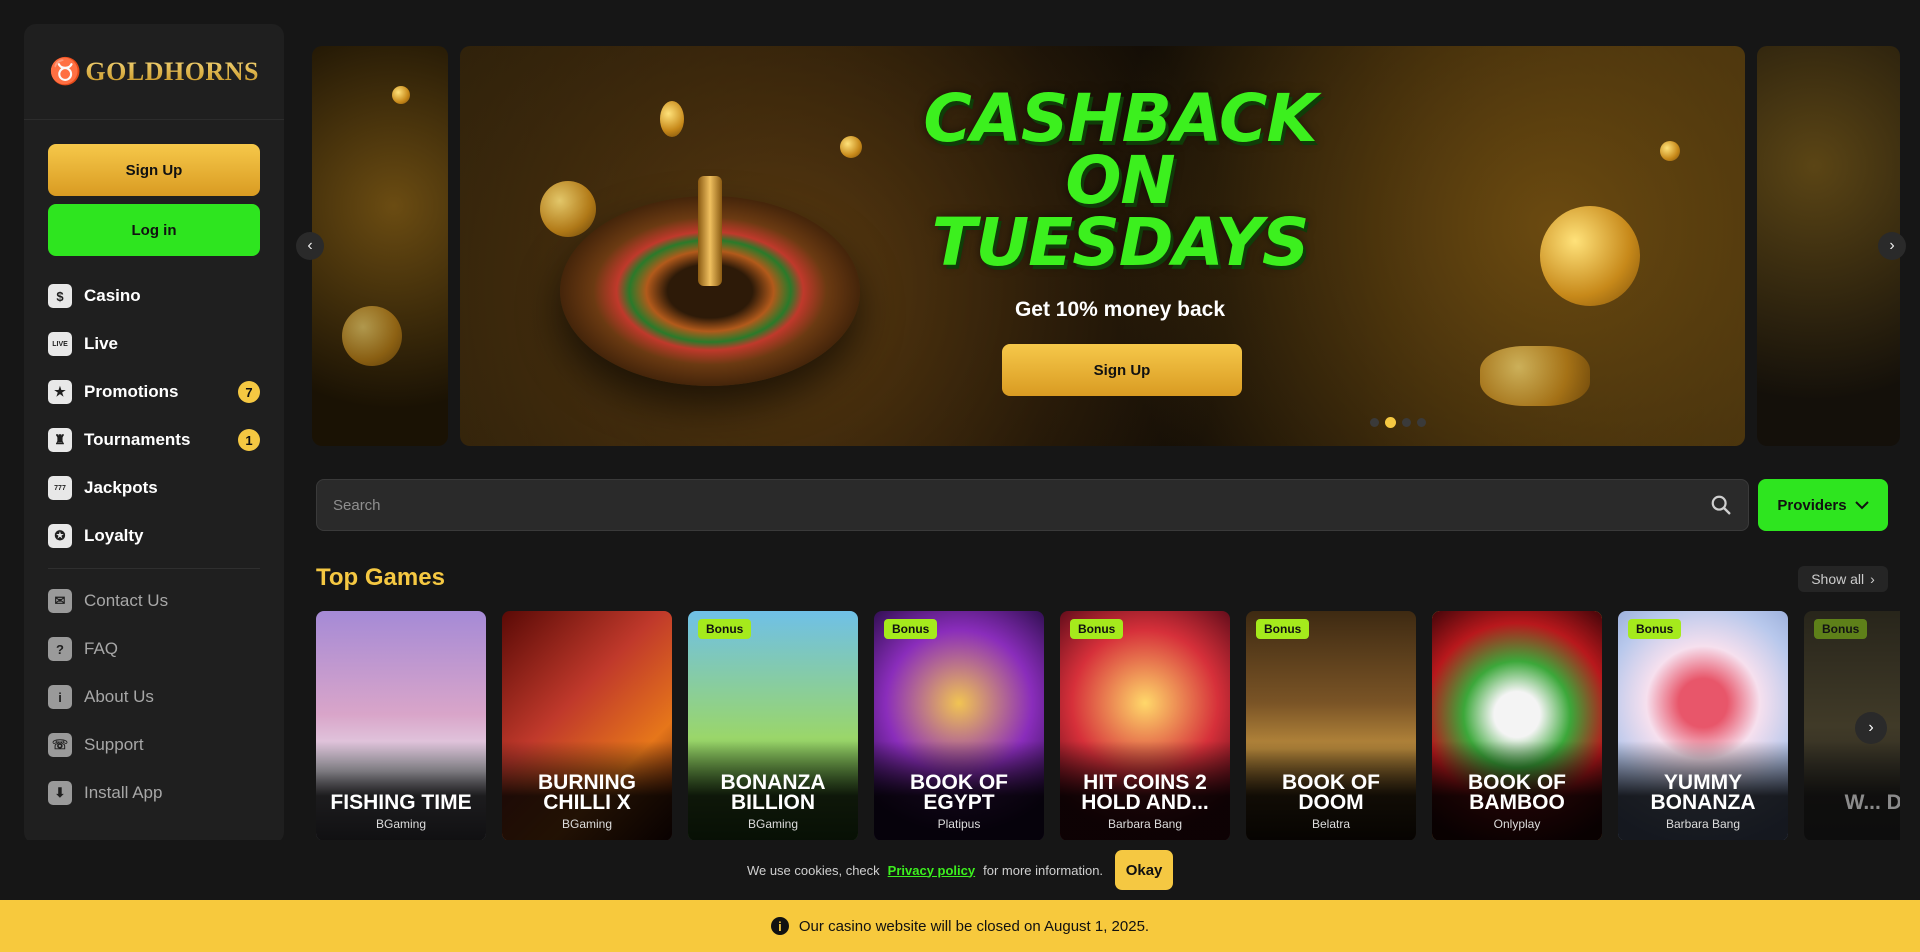  Describe the element at coordinates (1517, 726) in the screenshot. I see `game-tile: BOOK OF BAMBOO Onlyplay` at that location.